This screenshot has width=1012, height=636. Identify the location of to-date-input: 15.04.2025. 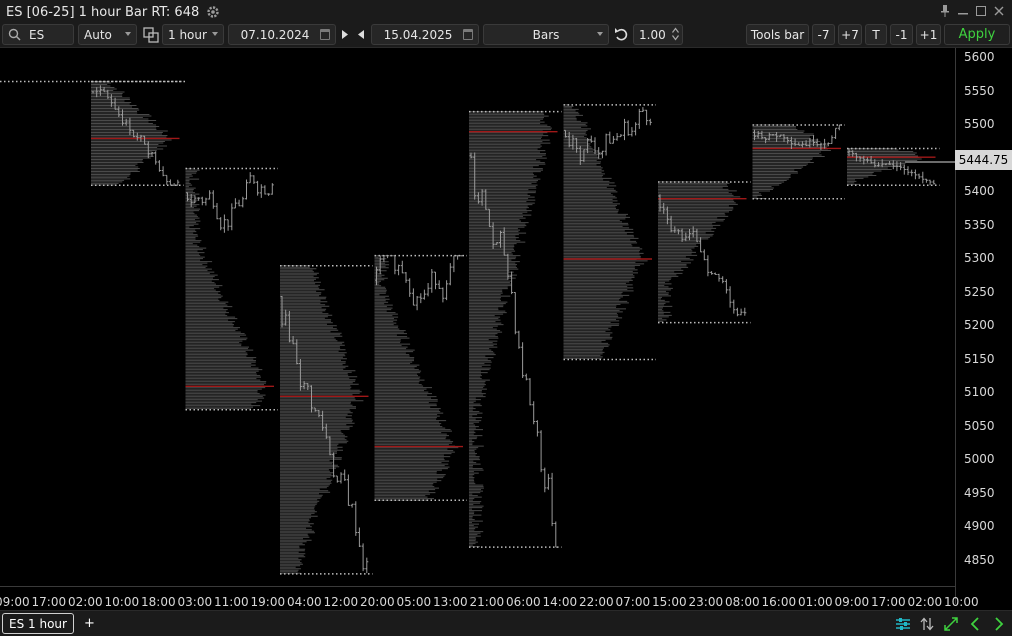
(425, 34).